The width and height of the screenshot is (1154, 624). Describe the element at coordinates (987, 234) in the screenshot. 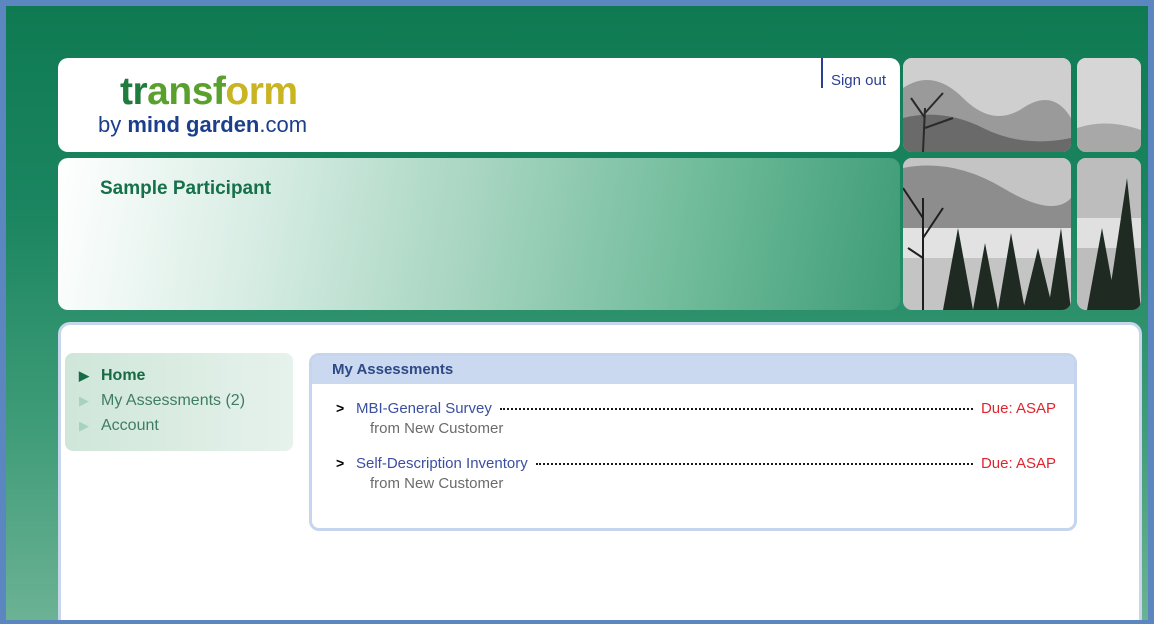

I see `header-photo-large-bottom` at that location.